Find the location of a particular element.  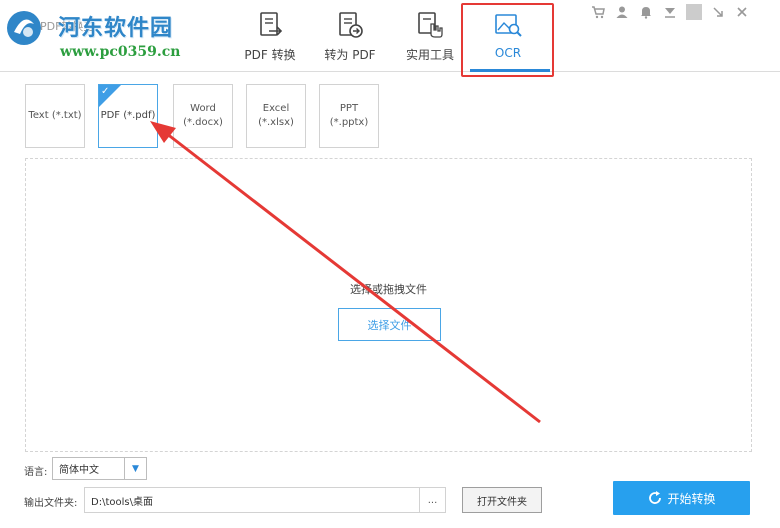

drop-hint: 选择或拖拽文件 is located at coordinates (388, 289).